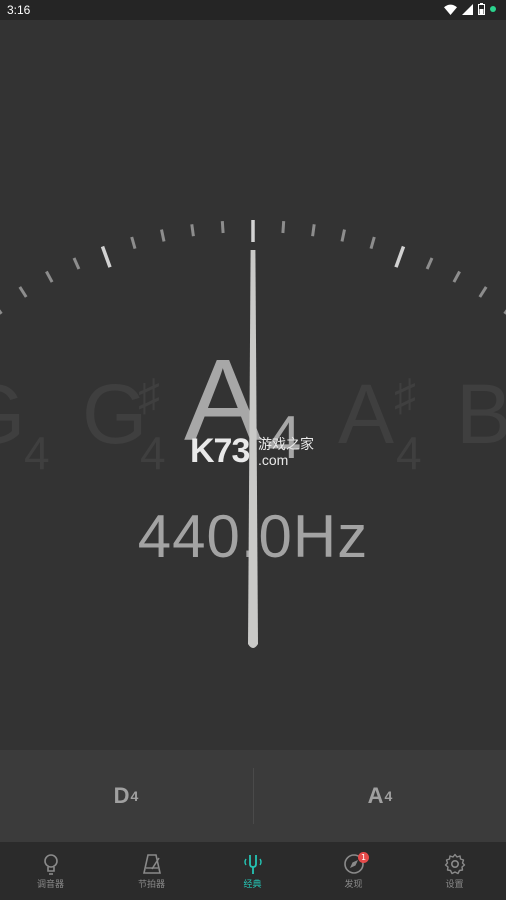  I want to click on tab-metronome: 节拍器, so click(151, 871).